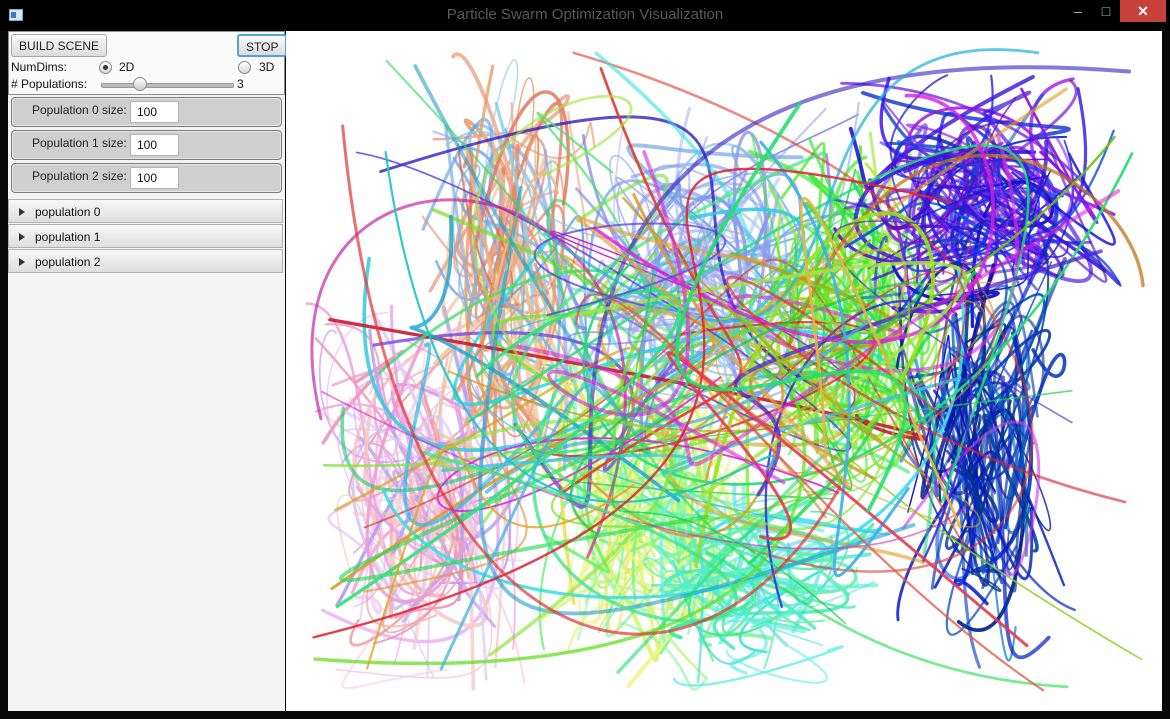 This screenshot has width=1170, height=719. What do you see at coordinates (68, 262) in the screenshot?
I see `population-2-pane-label: population 2` at bounding box center [68, 262].